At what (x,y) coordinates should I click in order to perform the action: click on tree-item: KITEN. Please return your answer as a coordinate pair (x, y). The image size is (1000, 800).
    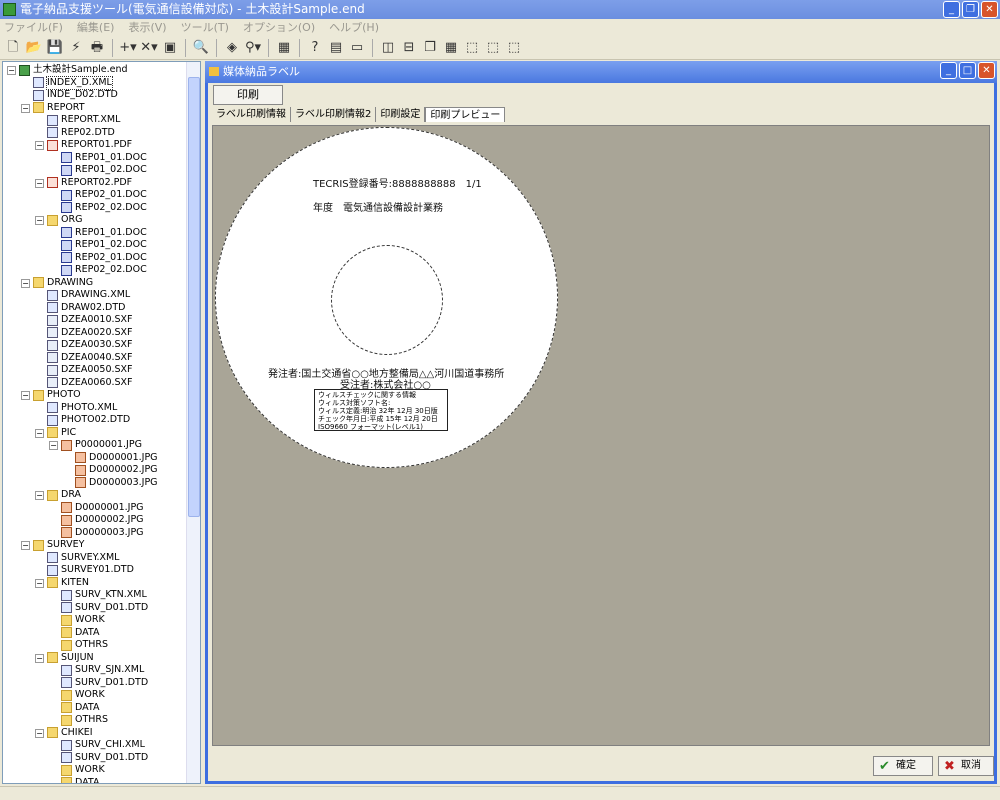
    Looking at the image, I should click on (68, 583).